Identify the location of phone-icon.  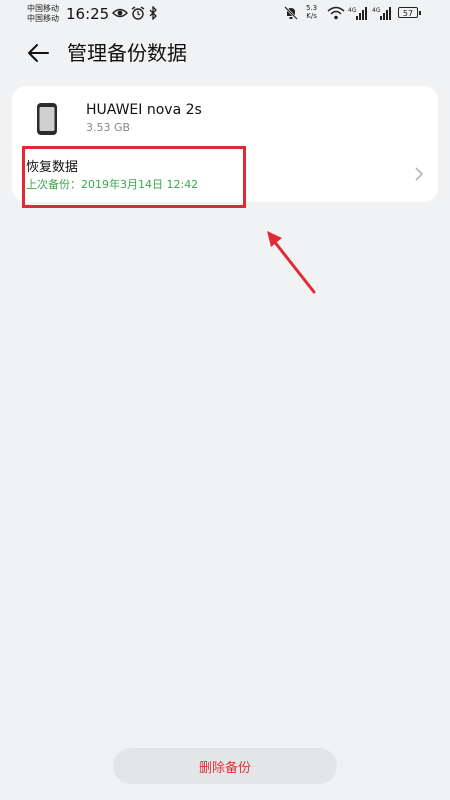
(47, 119).